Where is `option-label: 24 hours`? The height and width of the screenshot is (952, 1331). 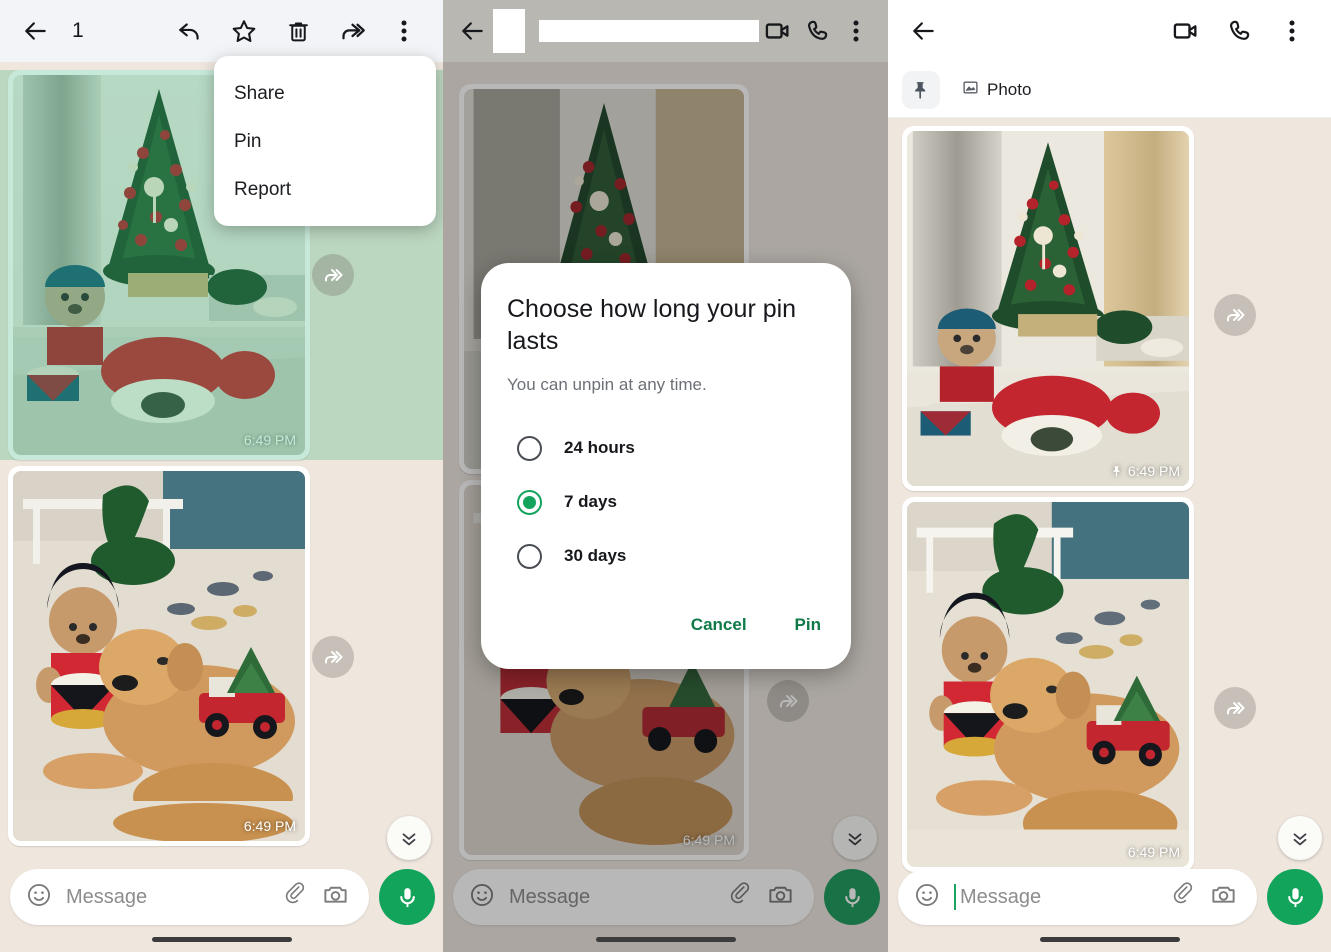 option-label: 24 hours is located at coordinates (599, 447).